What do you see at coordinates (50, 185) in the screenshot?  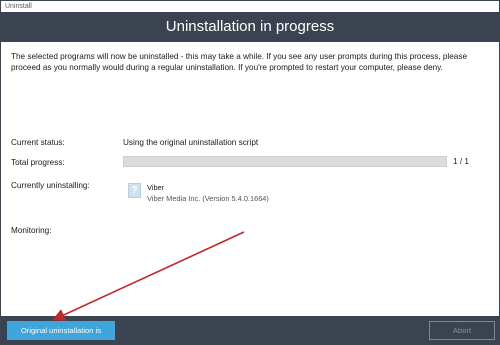 I see `currently-uninstalling-label: Currently uninstalling:` at bounding box center [50, 185].